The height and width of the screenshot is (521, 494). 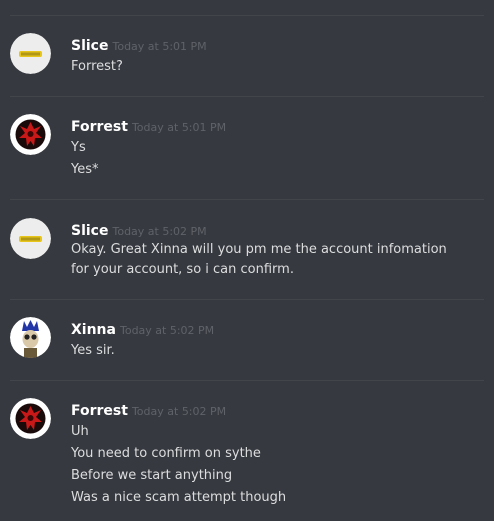 I want to click on username: Xinna, so click(x=93, y=330).